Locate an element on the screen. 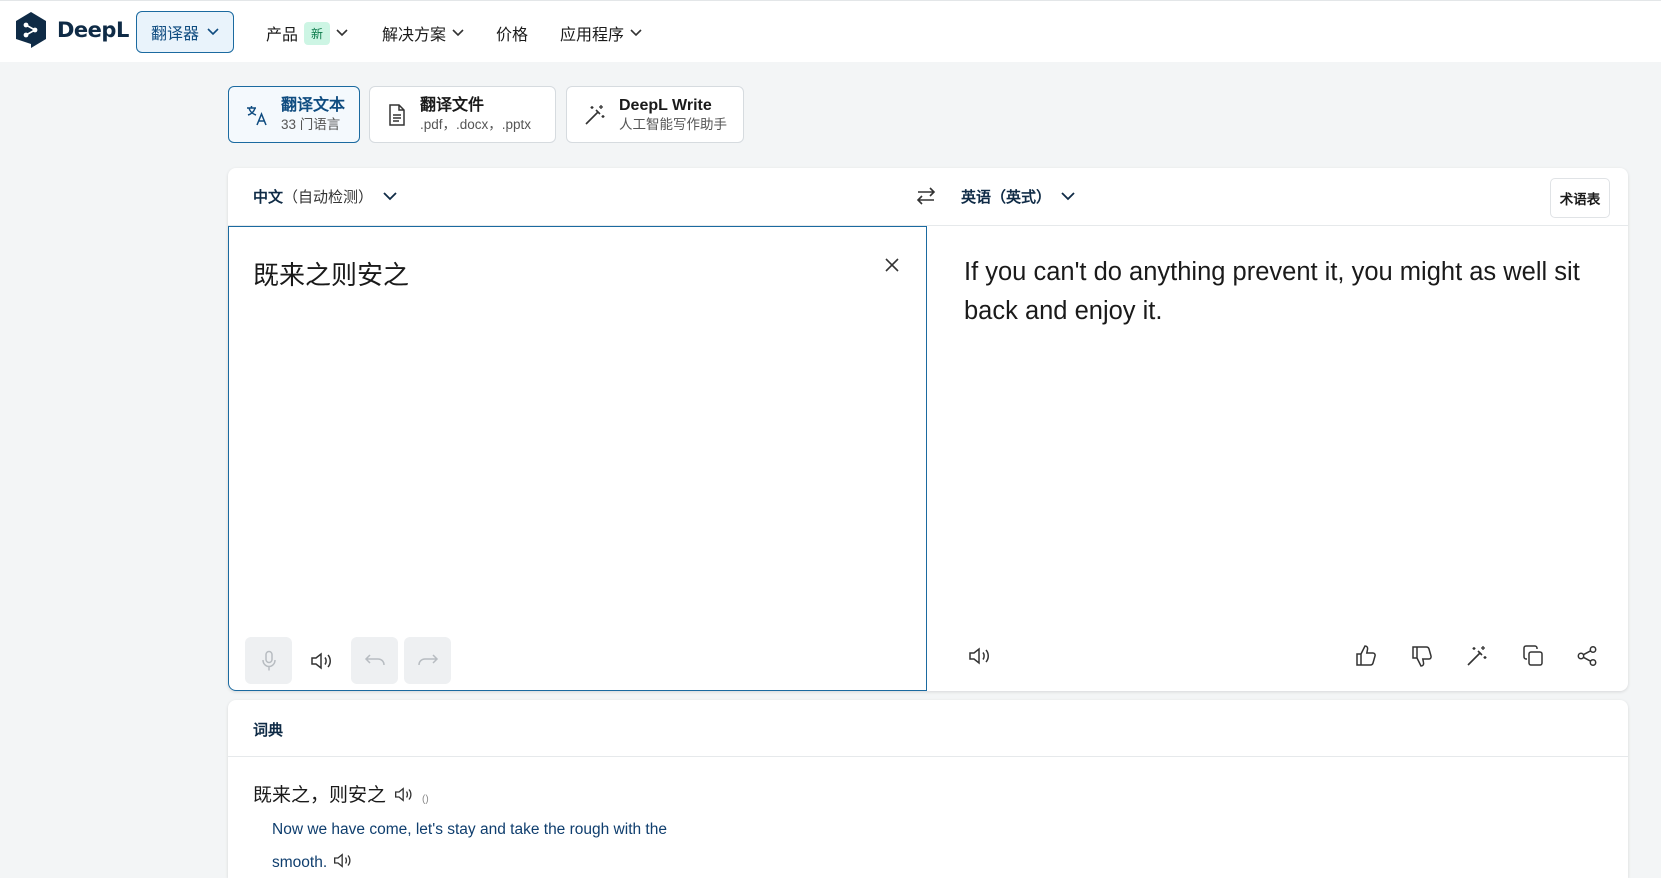  share-translation-button is located at coordinates (1587, 656).